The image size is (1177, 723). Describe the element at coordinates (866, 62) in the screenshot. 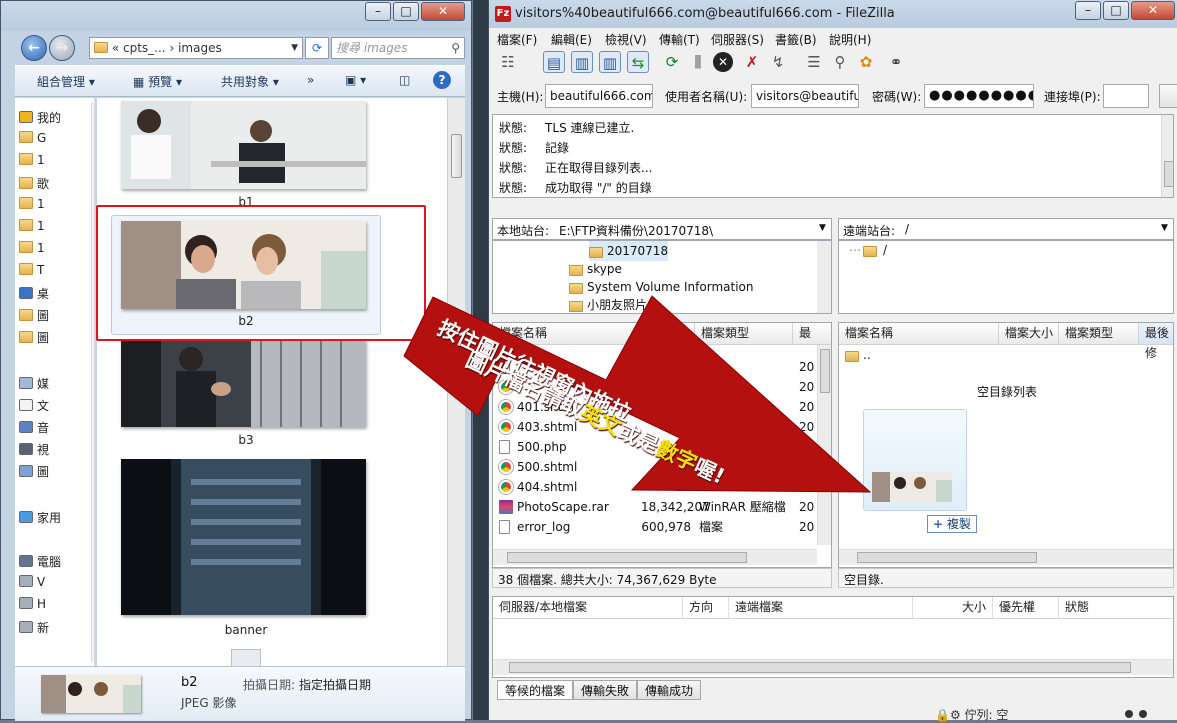

I see `sync-browse-icon: ✿` at that location.